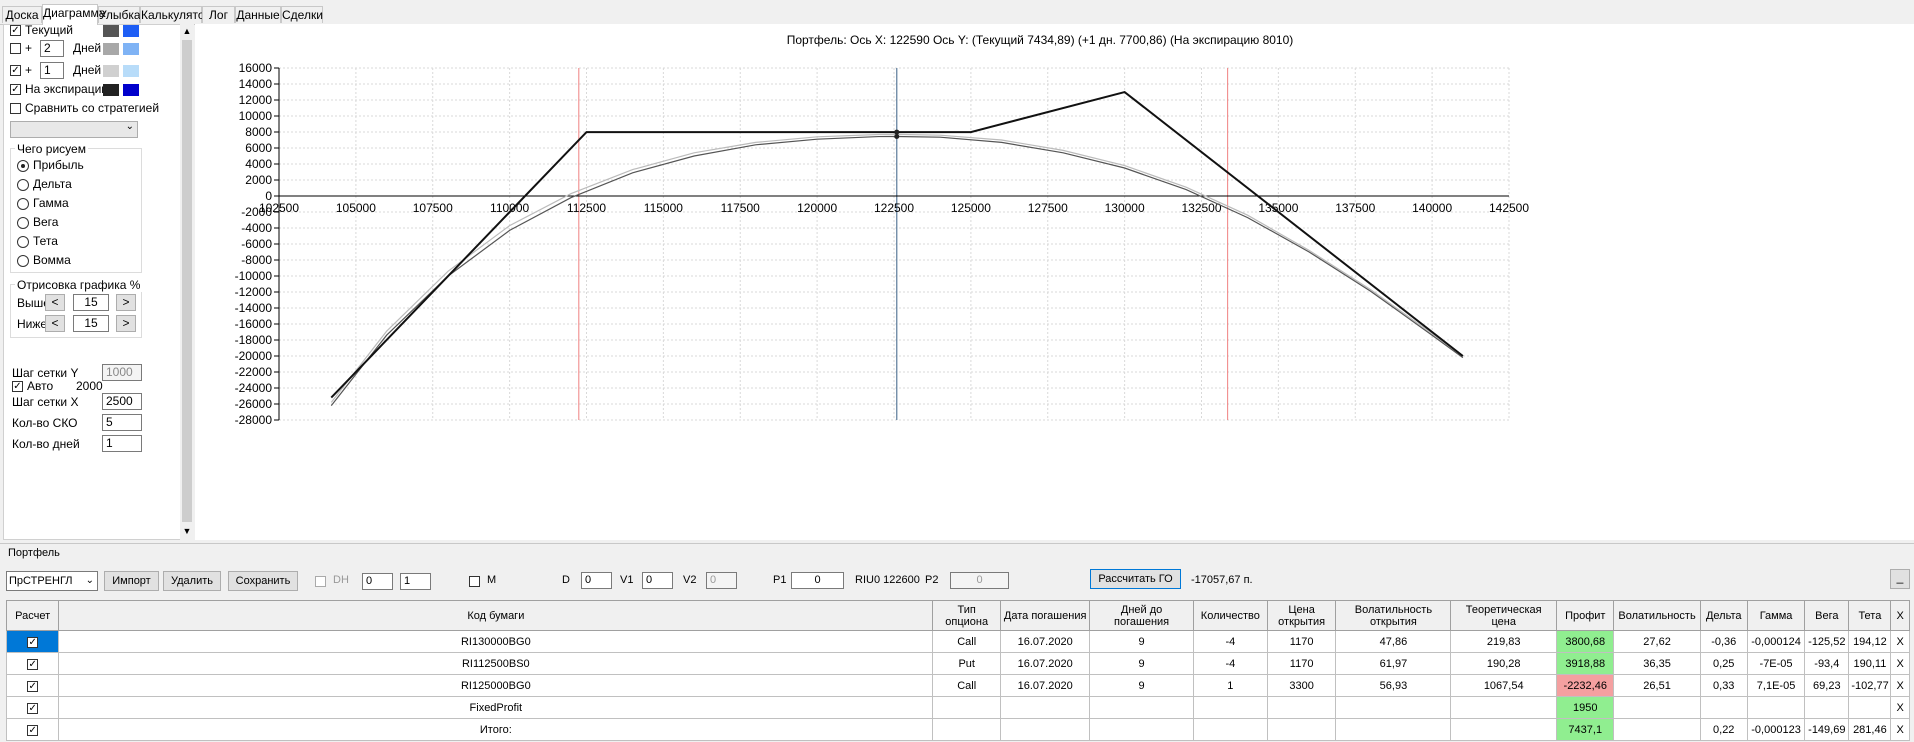 This screenshot has height=742, width=1914. What do you see at coordinates (1504, 615) in the screenshot?
I see `col-header-theoretical-price: Теоретическая цена` at bounding box center [1504, 615].